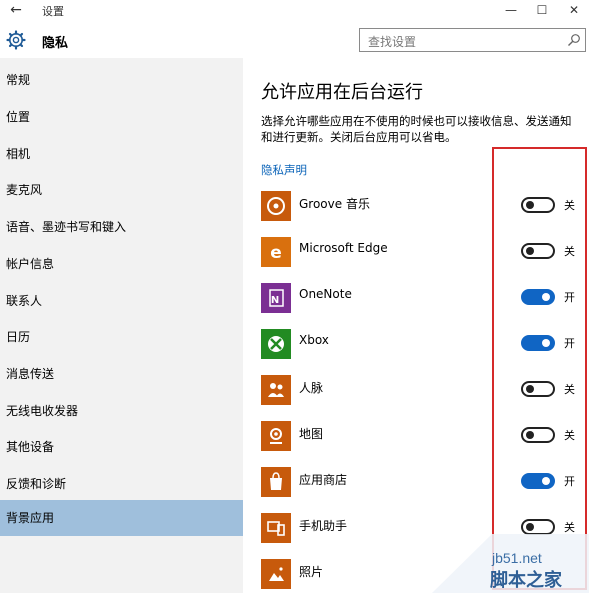 This screenshot has height=593, width=589. What do you see at coordinates (16, 40) in the screenshot?
I see `gear-icon` at bounding box center [16, 40].